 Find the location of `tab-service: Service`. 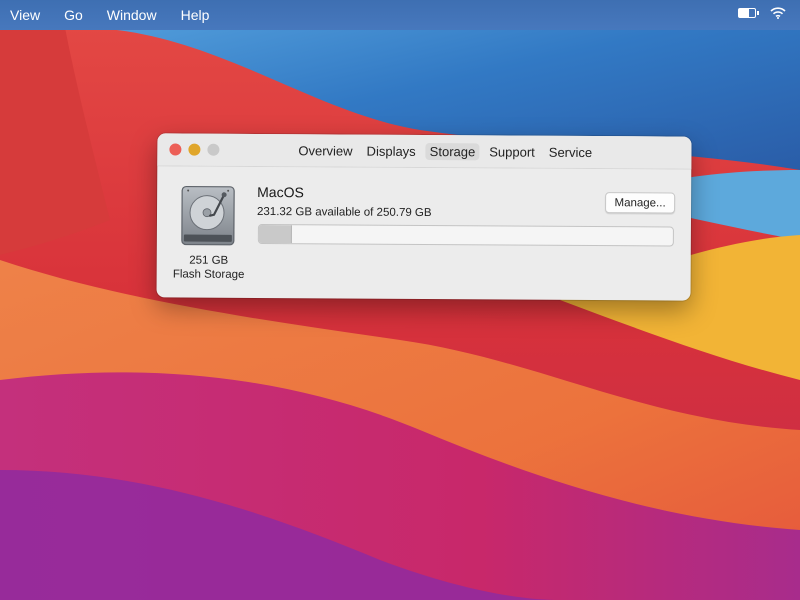

tab-service: Service is located at coordinates (570, 152).